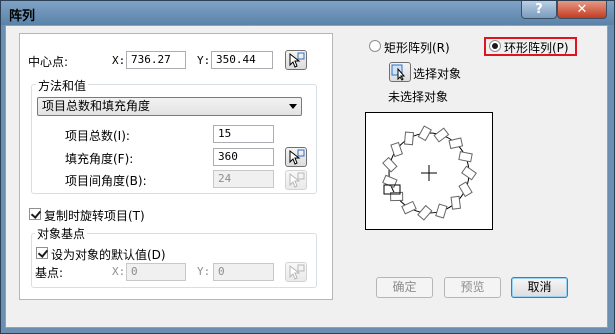  What do you see at coordinates (97, 136) in the screenshot?
I see `total-items-label: 项目总数(I):` at bounding box center [97, 136].